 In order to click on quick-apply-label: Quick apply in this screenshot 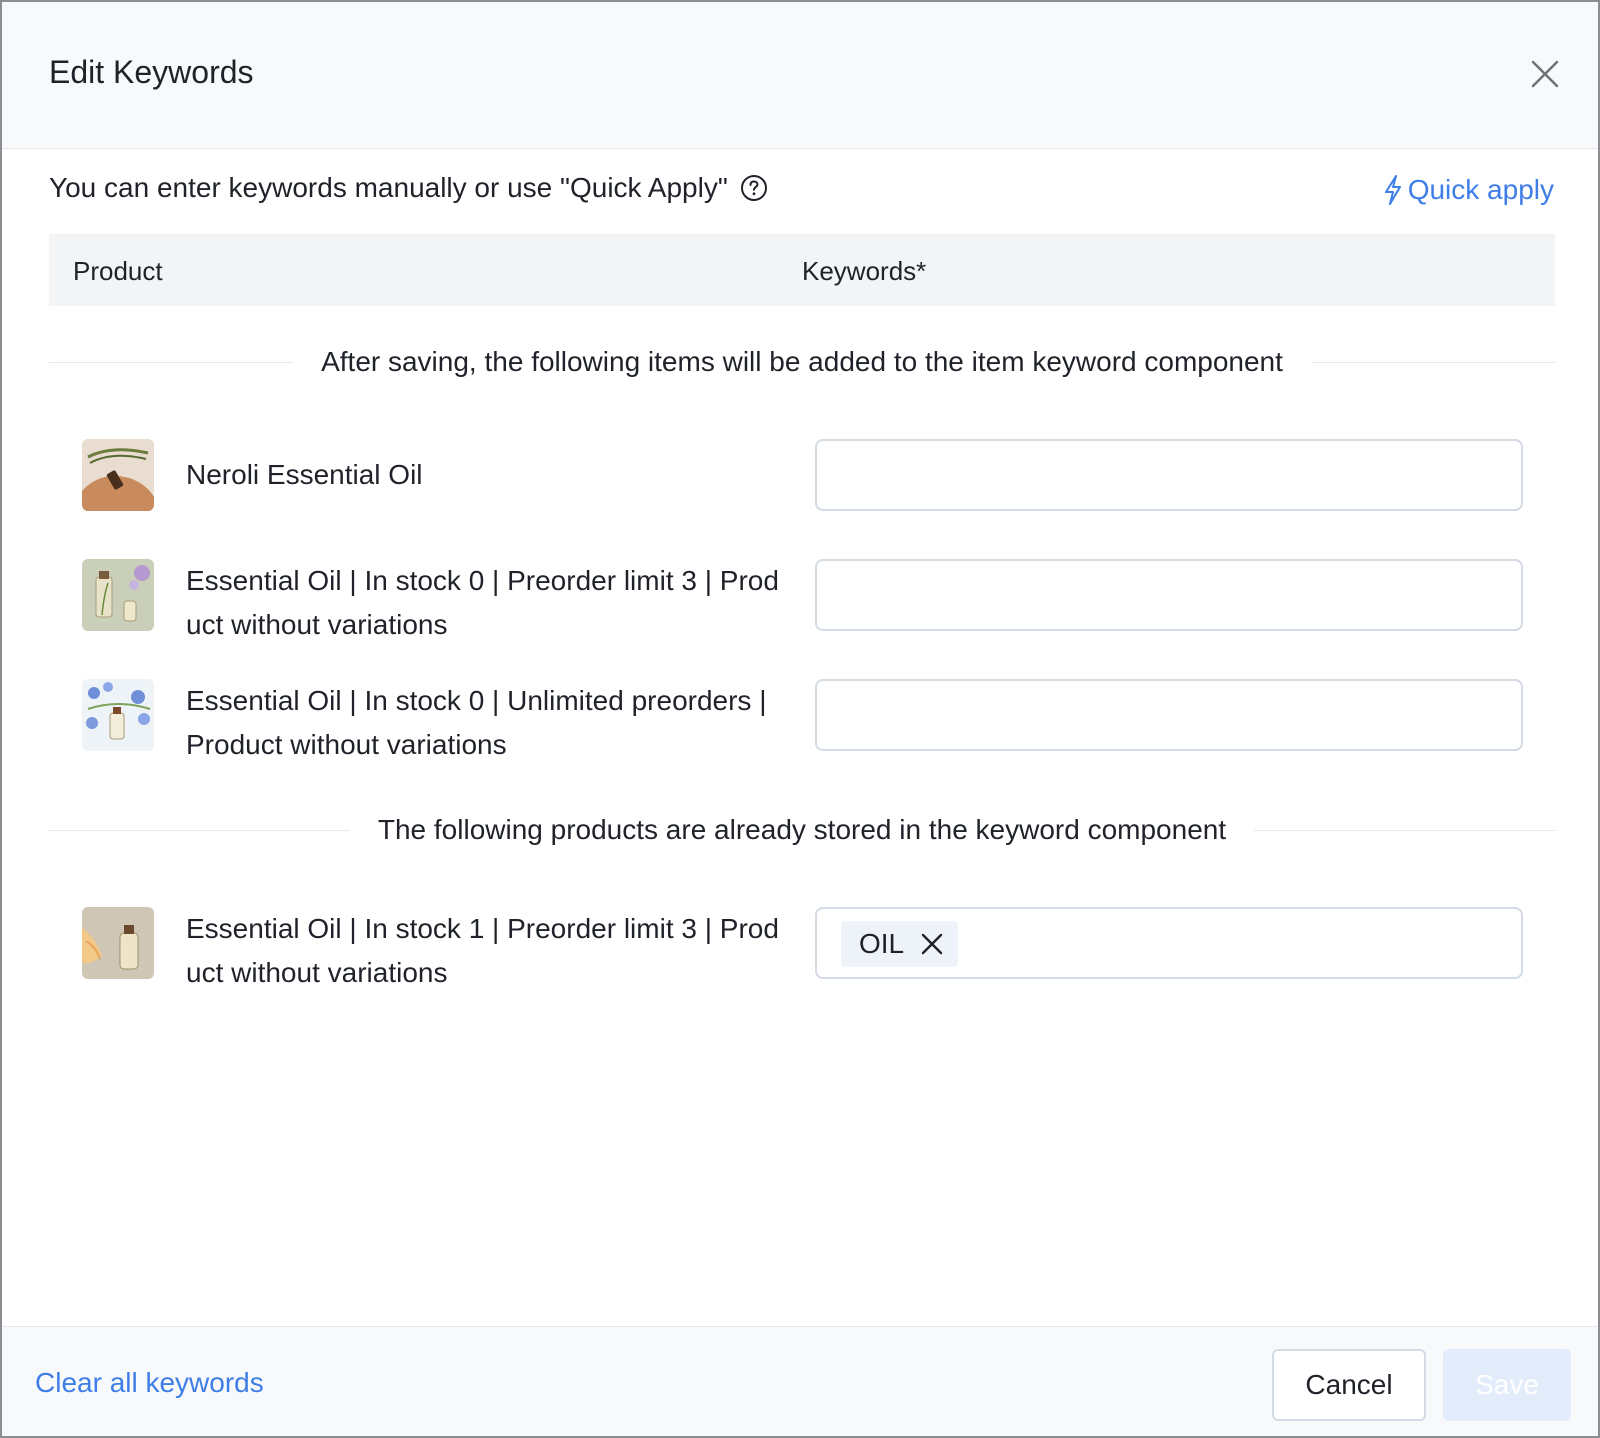, I will do `click(1480, 189)`.